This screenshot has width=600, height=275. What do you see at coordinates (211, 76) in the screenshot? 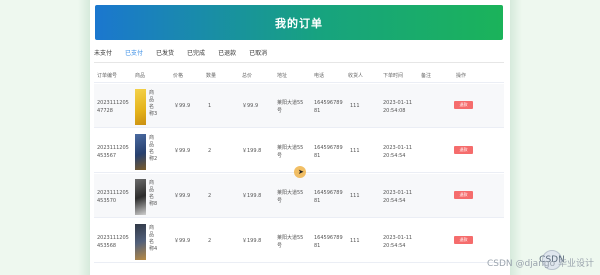
I see `col-qty: 数量` at bounding box center [211, 76].